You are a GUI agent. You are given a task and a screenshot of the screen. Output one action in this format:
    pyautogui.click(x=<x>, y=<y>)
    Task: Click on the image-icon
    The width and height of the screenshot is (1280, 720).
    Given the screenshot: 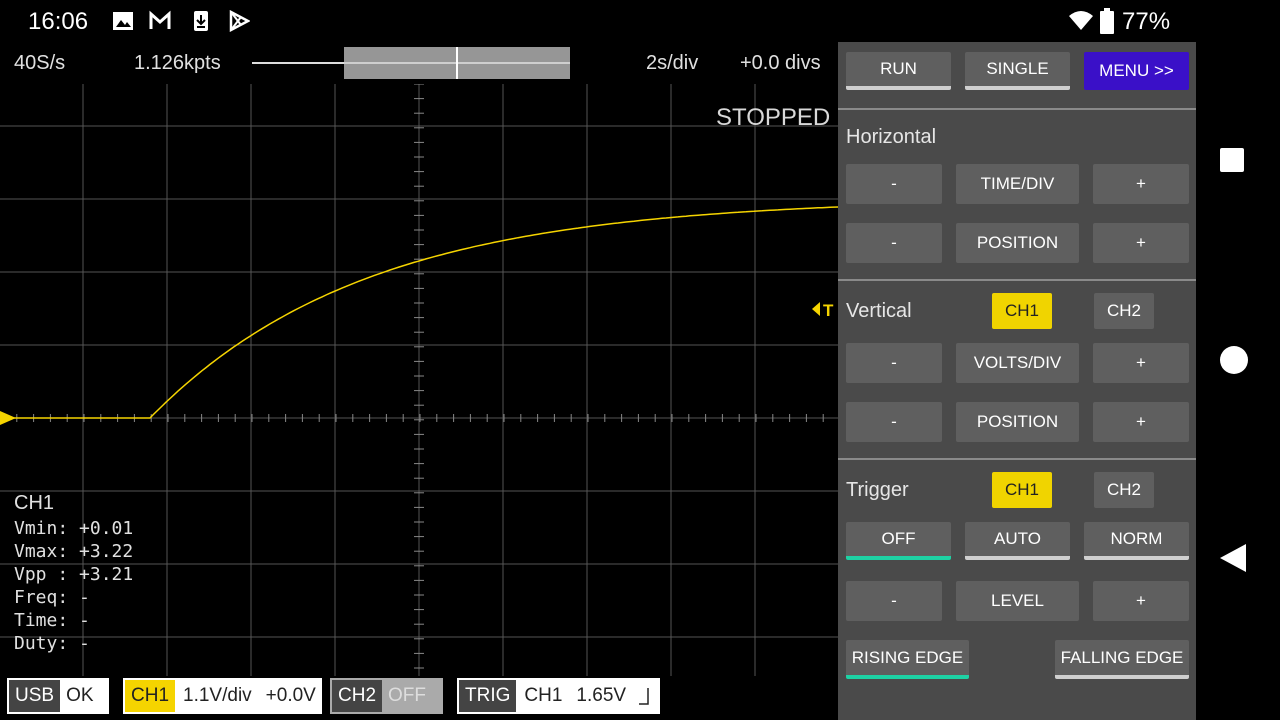 What is the action you would take?
    pyautogui.click(x=123, y=21)
    